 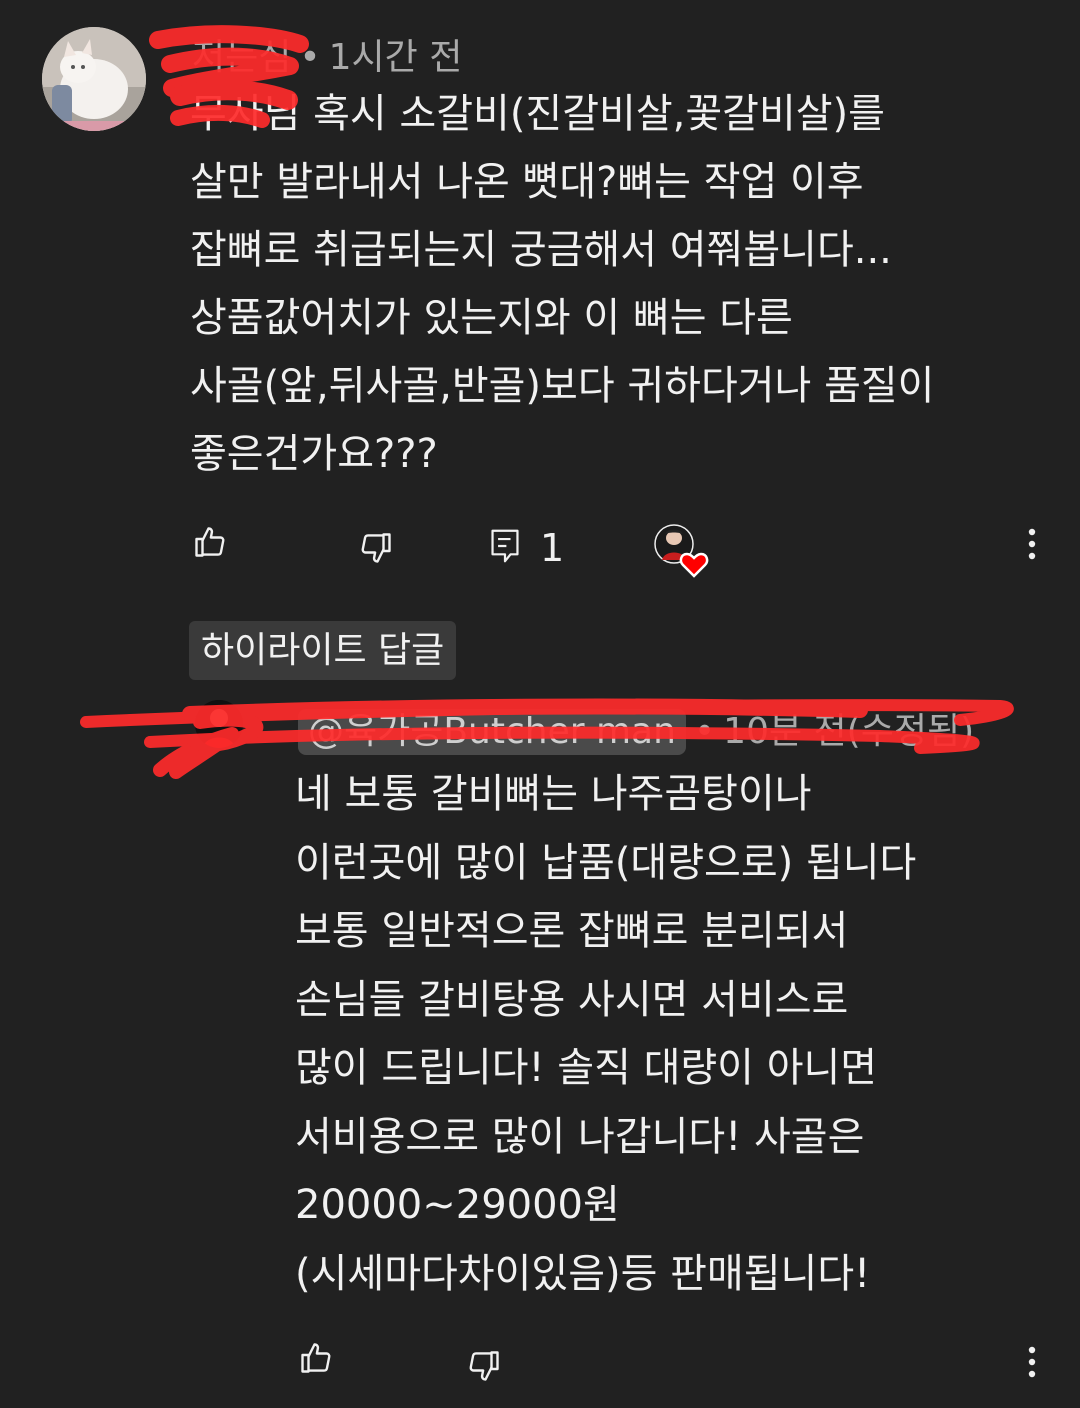 What do you see at coordinates (540, 1362) in the screenshot?
I see `comment-actions` at bounding box center [540, 1362].